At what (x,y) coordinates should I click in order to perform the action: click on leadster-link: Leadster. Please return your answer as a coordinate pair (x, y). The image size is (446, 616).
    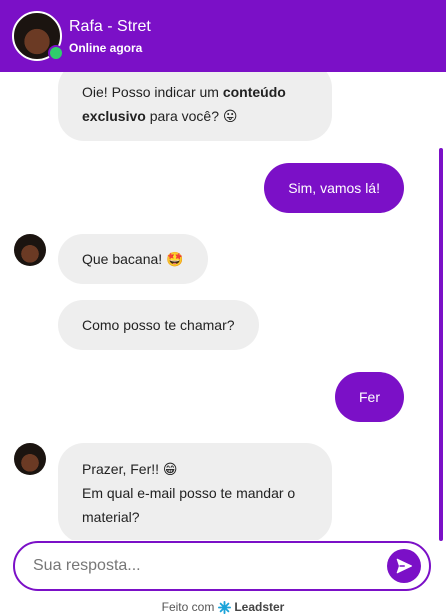
    Looking at the image, I should click on (251, 607).